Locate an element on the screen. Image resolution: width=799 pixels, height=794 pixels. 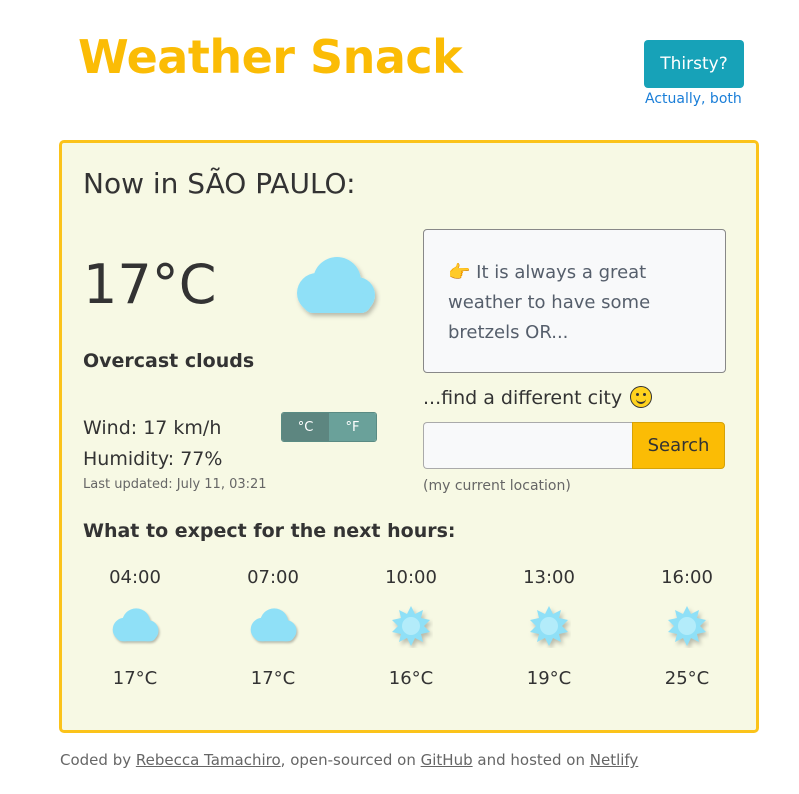
search-form: Search is located at coordinates (574, 445).